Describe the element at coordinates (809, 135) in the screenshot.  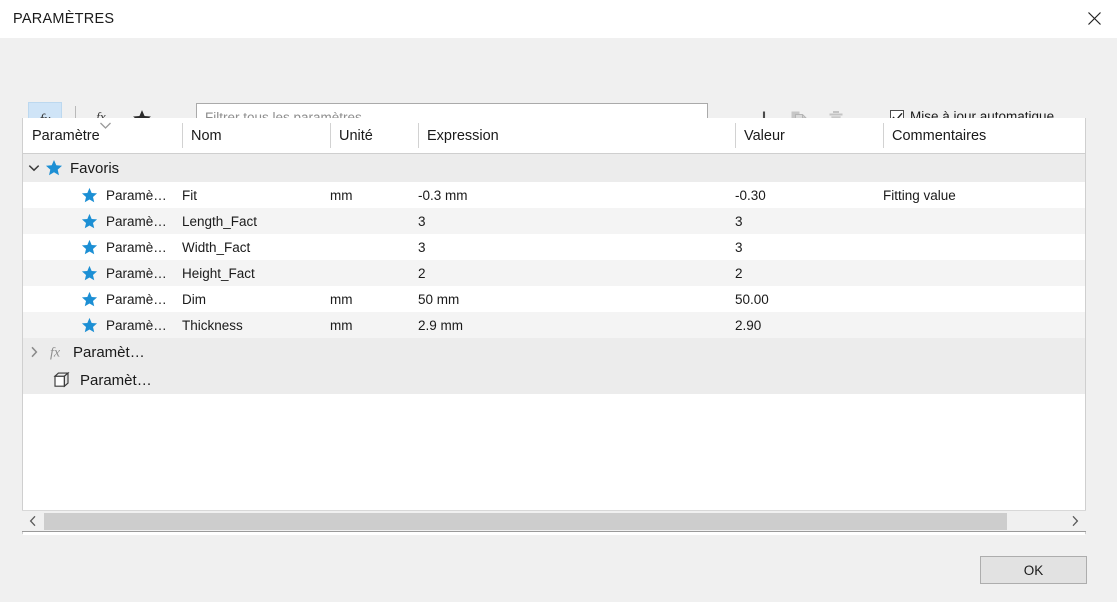
I see `column-header-valeur: Valeur` at that location.